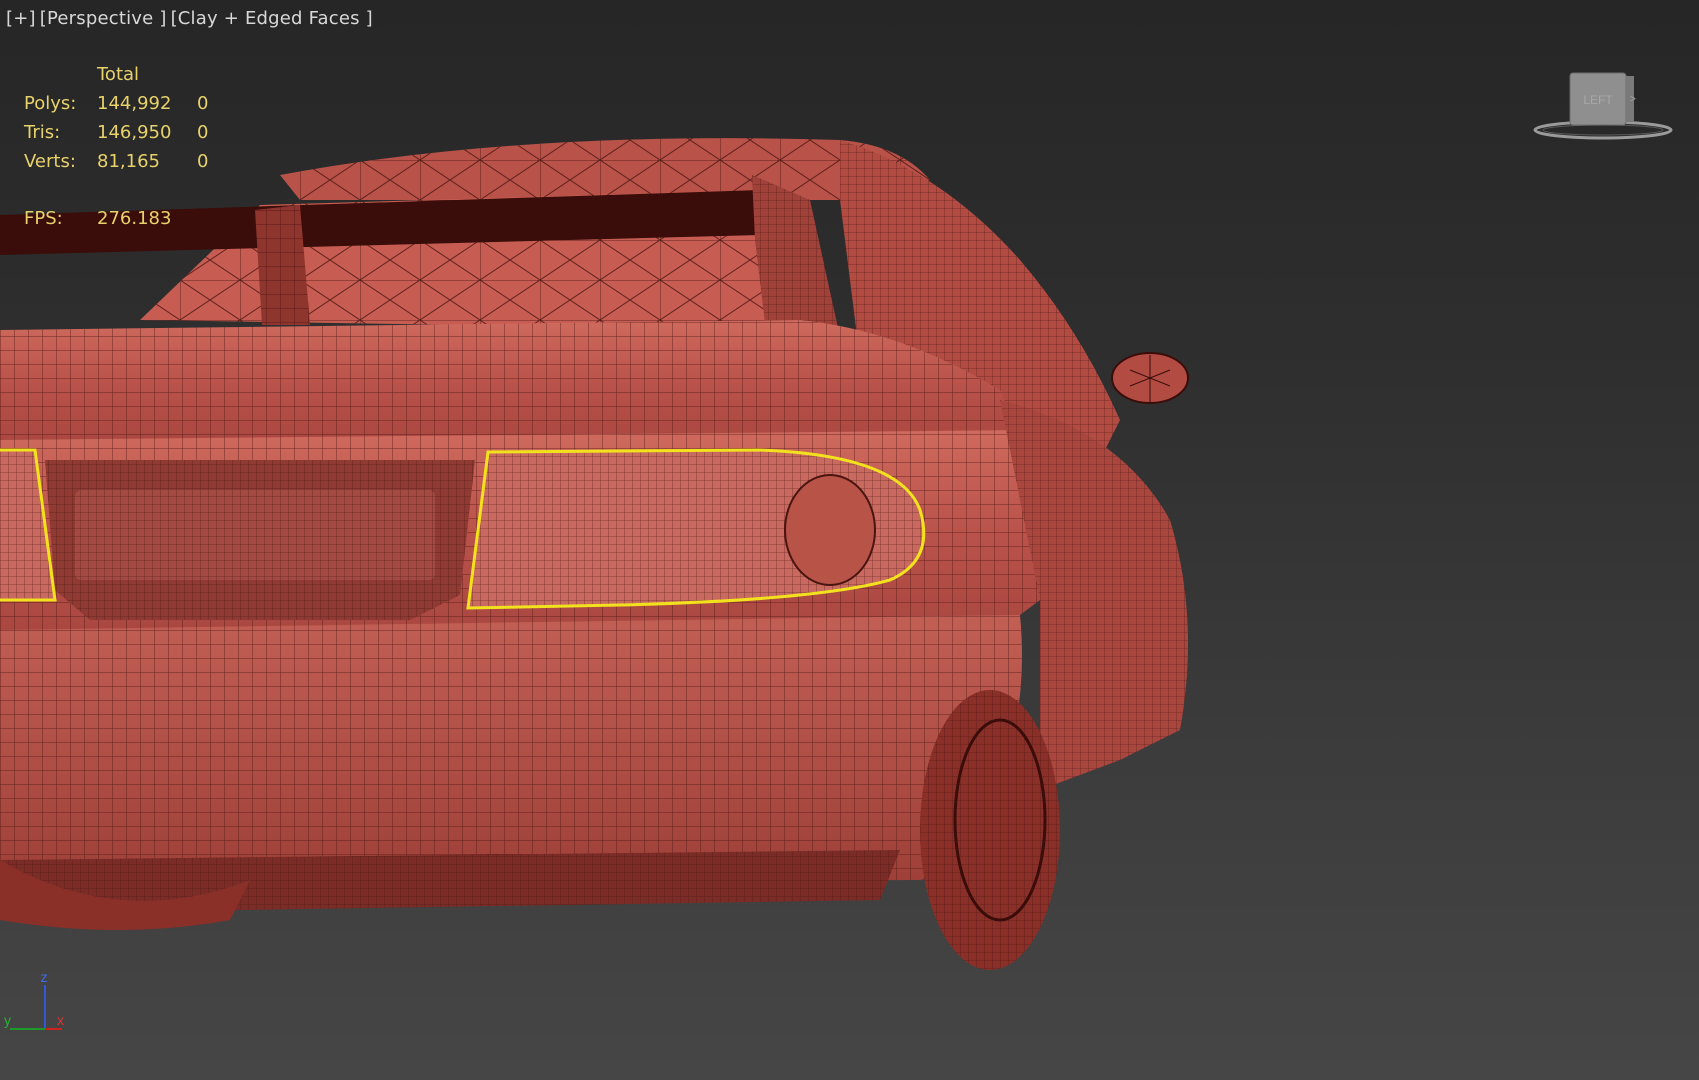 The height and width of the screenshot is (1080, 1699). Describe the element at coordinates (21, 18) in the screenshot. I see `viewport-menu-plus: [+]` at that location.